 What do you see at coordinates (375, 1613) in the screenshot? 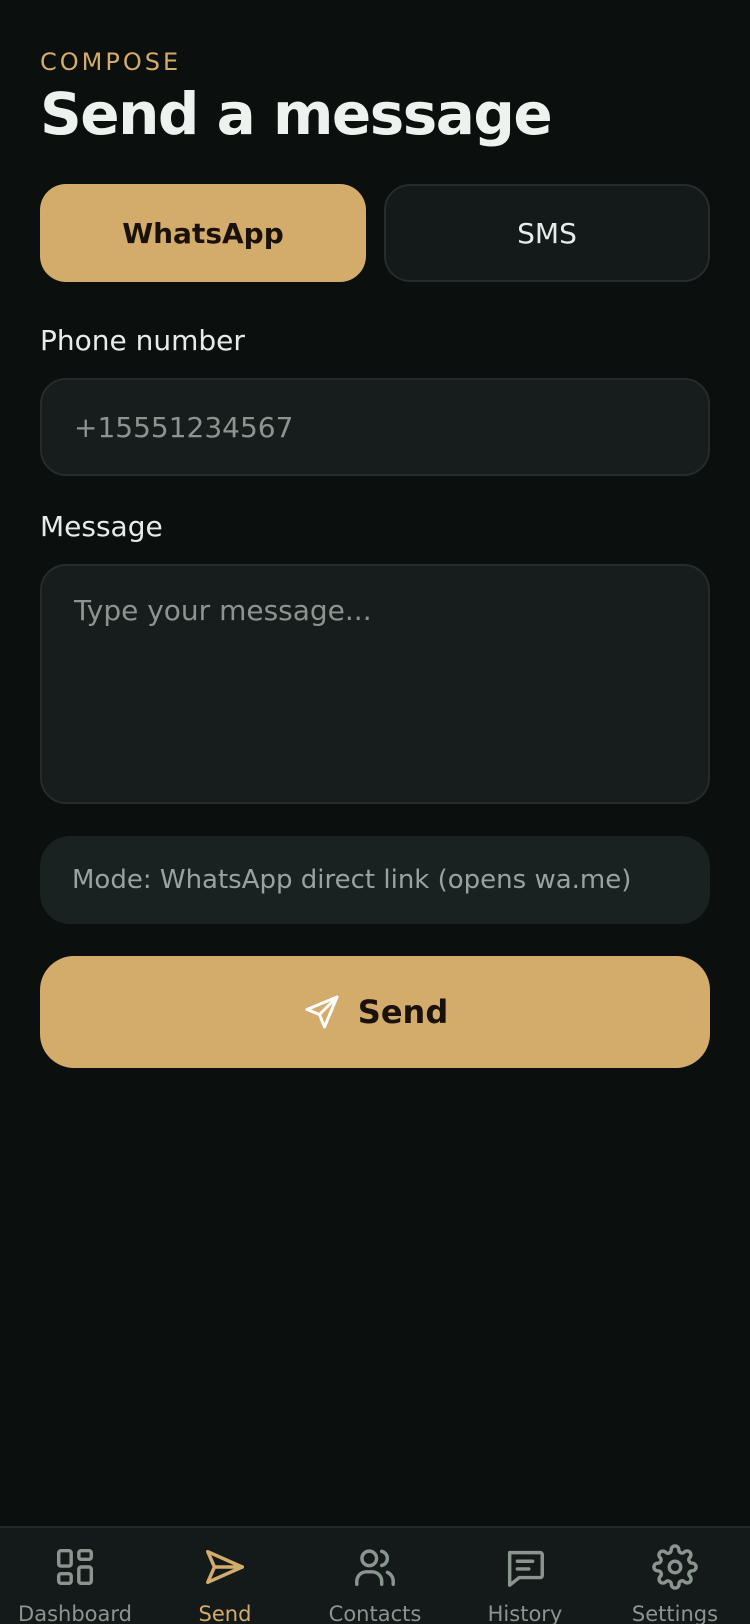
I see `nav-label-contacts: Contacts` at bounding box center [375, 1613].